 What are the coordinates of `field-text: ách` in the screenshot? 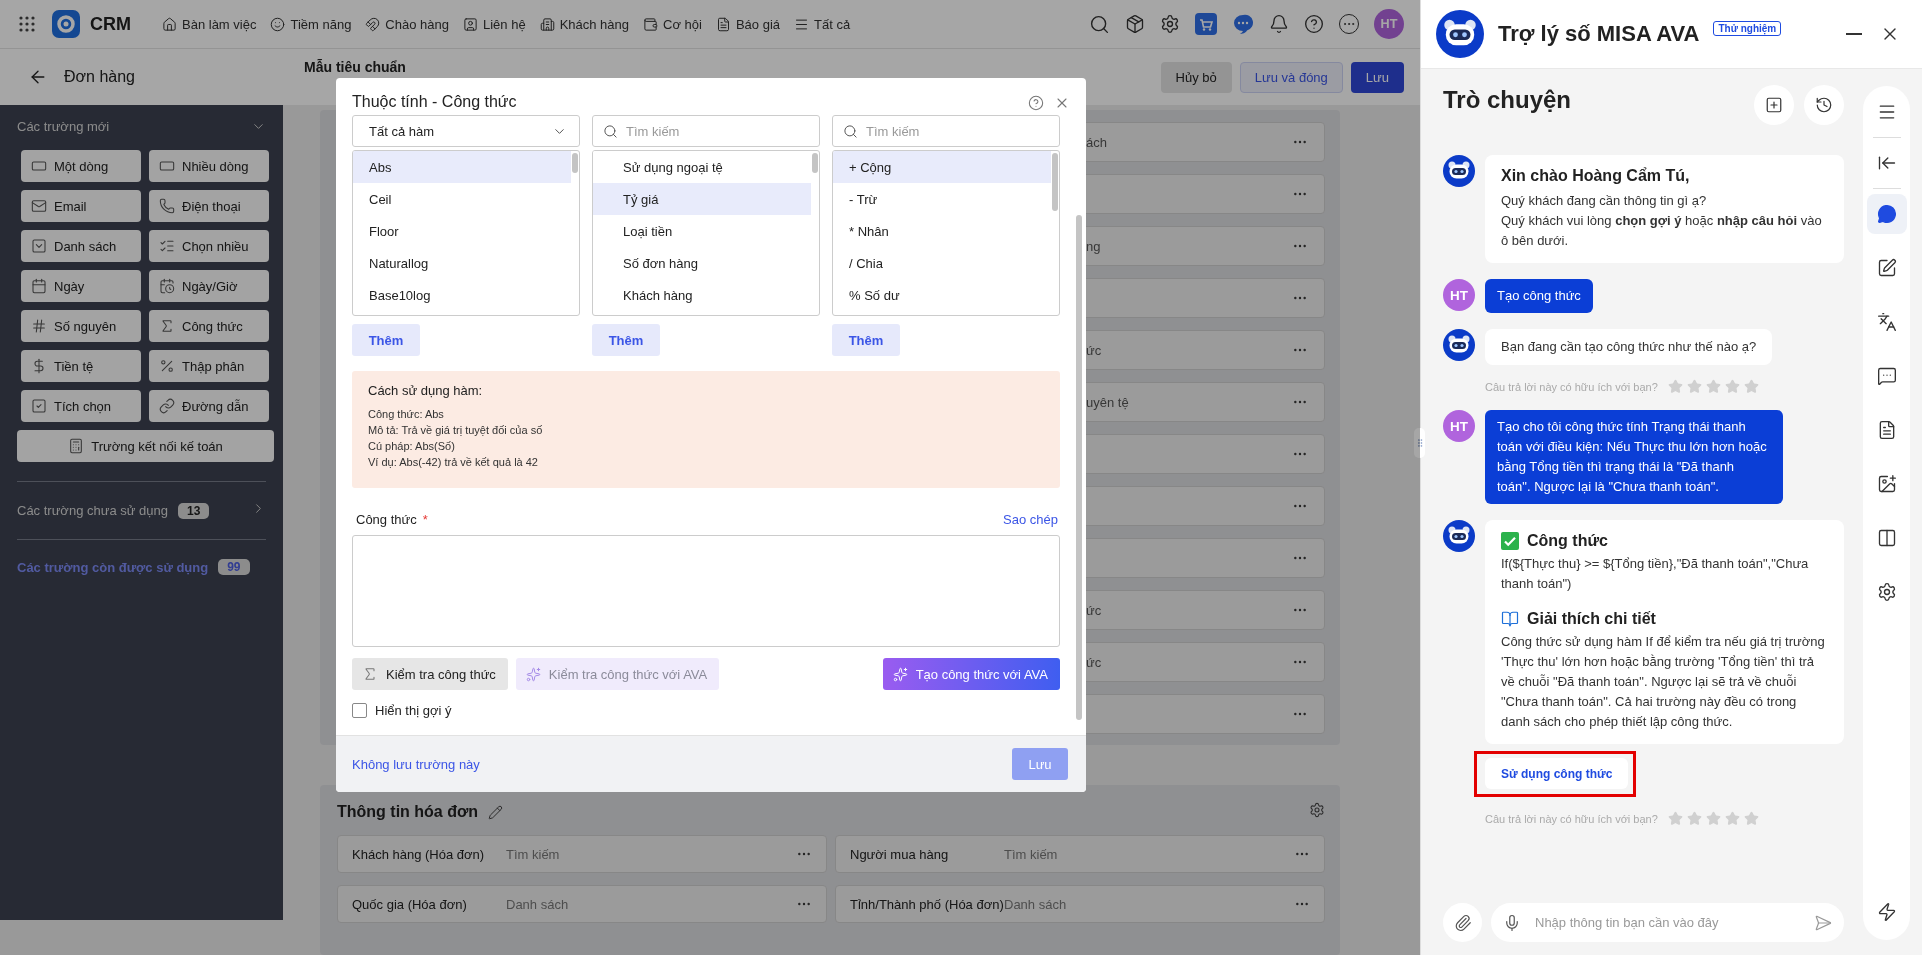 It's located at (1096, 142).